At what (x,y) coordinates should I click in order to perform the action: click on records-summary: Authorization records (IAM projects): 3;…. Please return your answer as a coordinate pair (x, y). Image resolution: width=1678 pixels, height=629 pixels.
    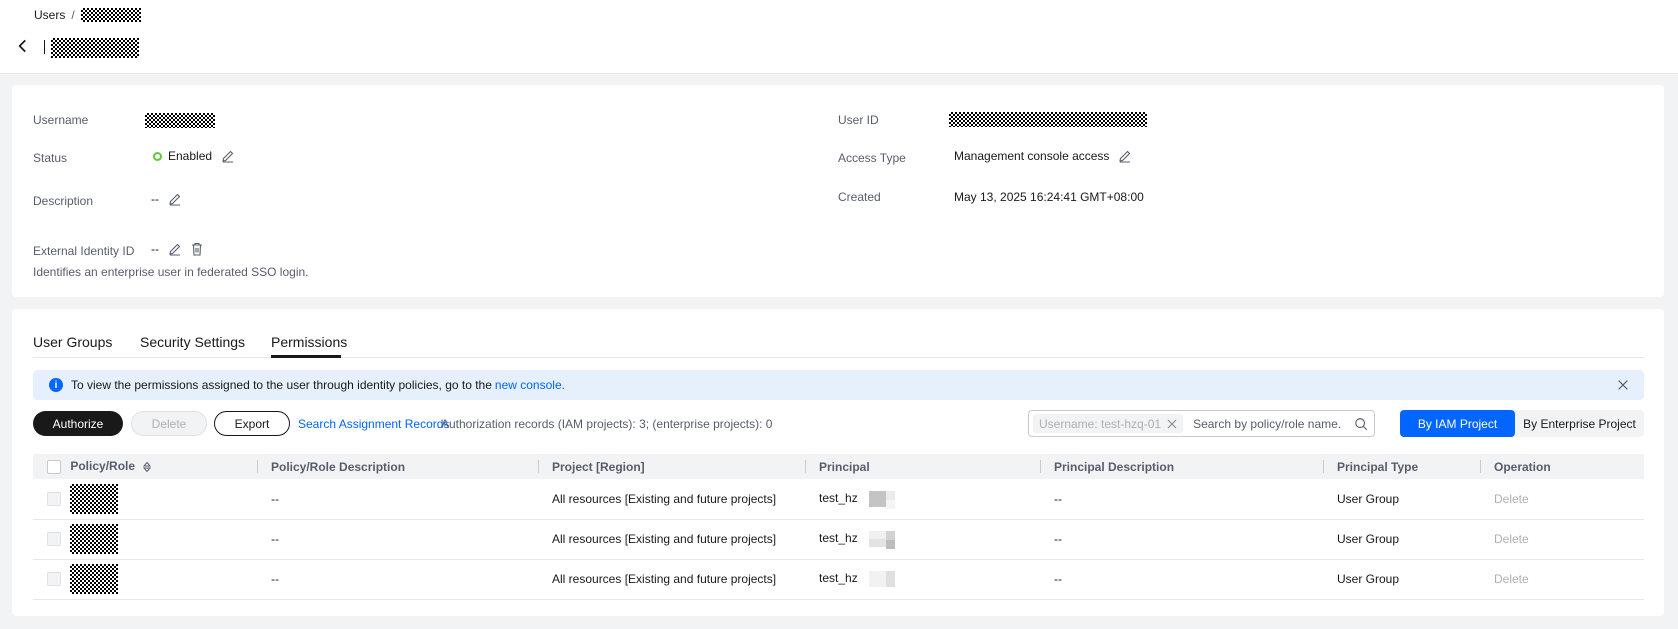
    Looking at the image, I should click on (607, 424).